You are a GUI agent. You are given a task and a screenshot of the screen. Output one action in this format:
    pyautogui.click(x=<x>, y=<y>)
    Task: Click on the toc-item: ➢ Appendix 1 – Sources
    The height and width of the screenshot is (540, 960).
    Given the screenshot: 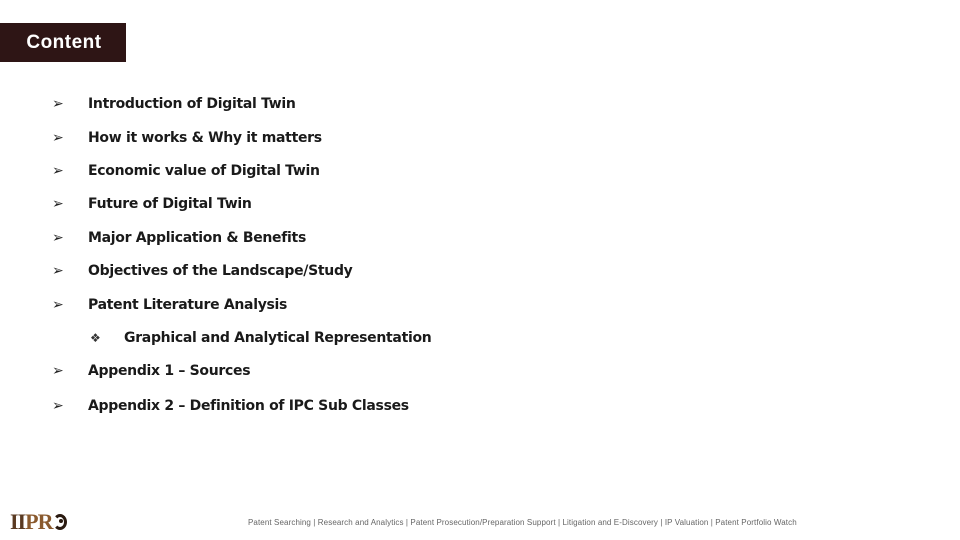 What is the action you would take?
    pyautogui.click(x=151, y=371)
    